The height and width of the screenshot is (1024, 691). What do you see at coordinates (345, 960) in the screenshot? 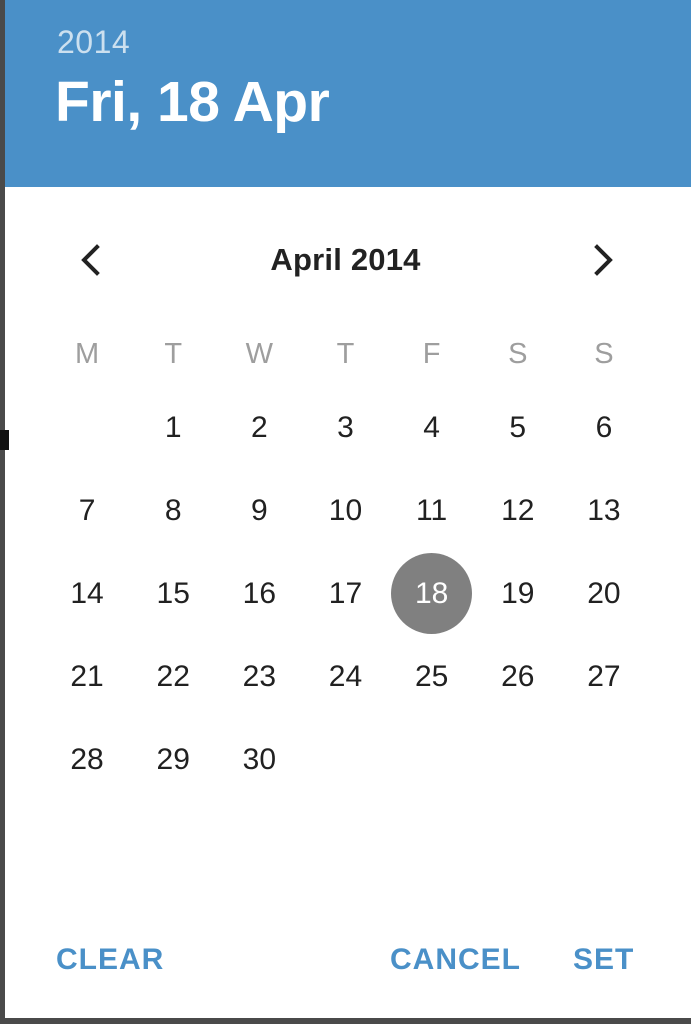
I see `dialog-actions: CLEAR CANCEL SET` at bounding box center [345, 960].